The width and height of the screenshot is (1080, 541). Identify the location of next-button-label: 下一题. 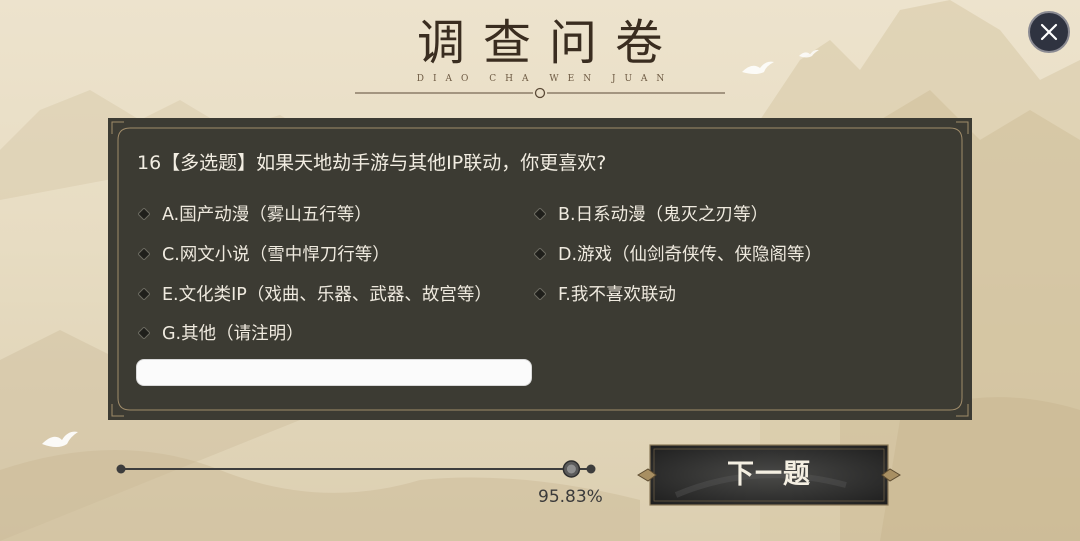
(769, 474).